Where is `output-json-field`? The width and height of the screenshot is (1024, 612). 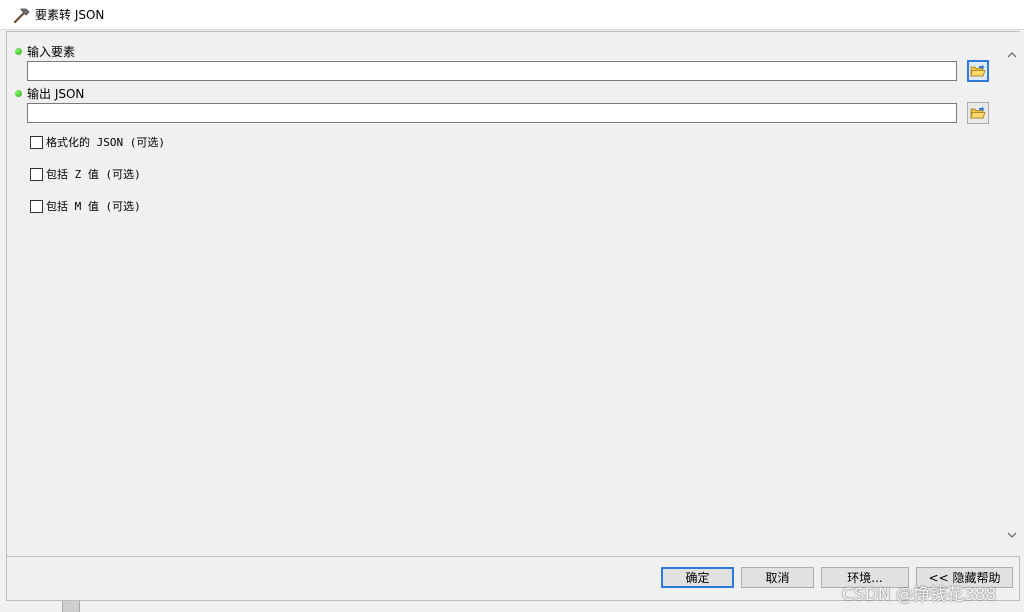 output-json-field is located at coordinates (492, 113).